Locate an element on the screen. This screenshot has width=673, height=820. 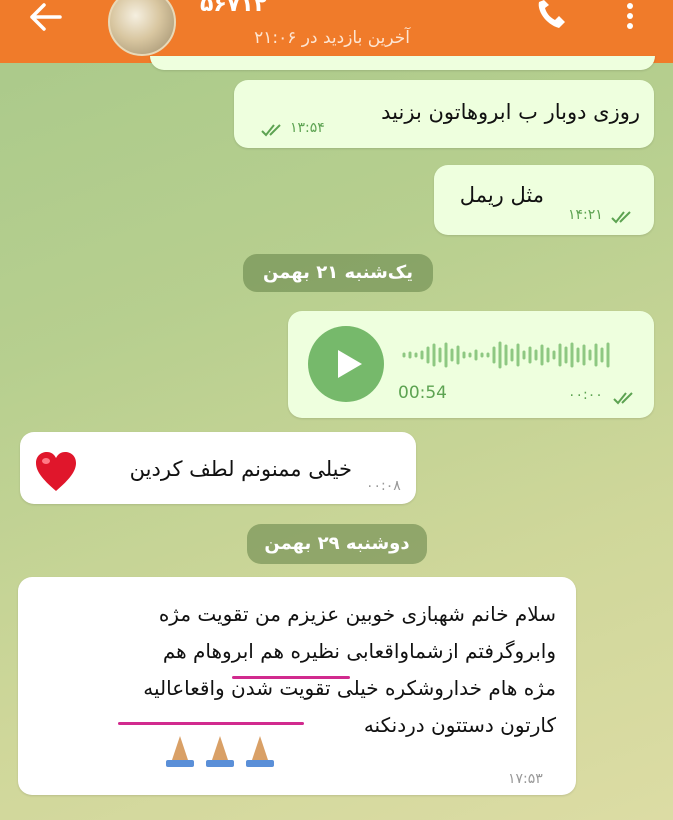
chat-header: ۵۶۷۱۲ آخرین بازدید در ۲۱:۰۶ is located at coordinates (336, 31).